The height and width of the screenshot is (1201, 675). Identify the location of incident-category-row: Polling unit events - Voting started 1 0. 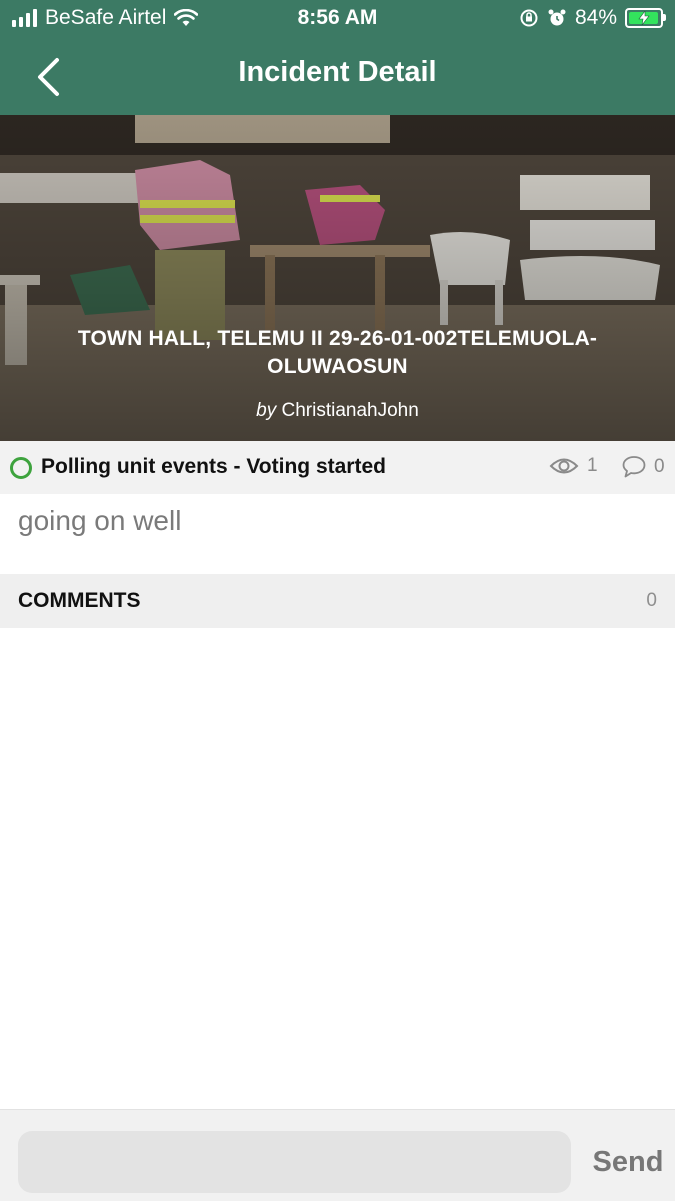
(337, 467).